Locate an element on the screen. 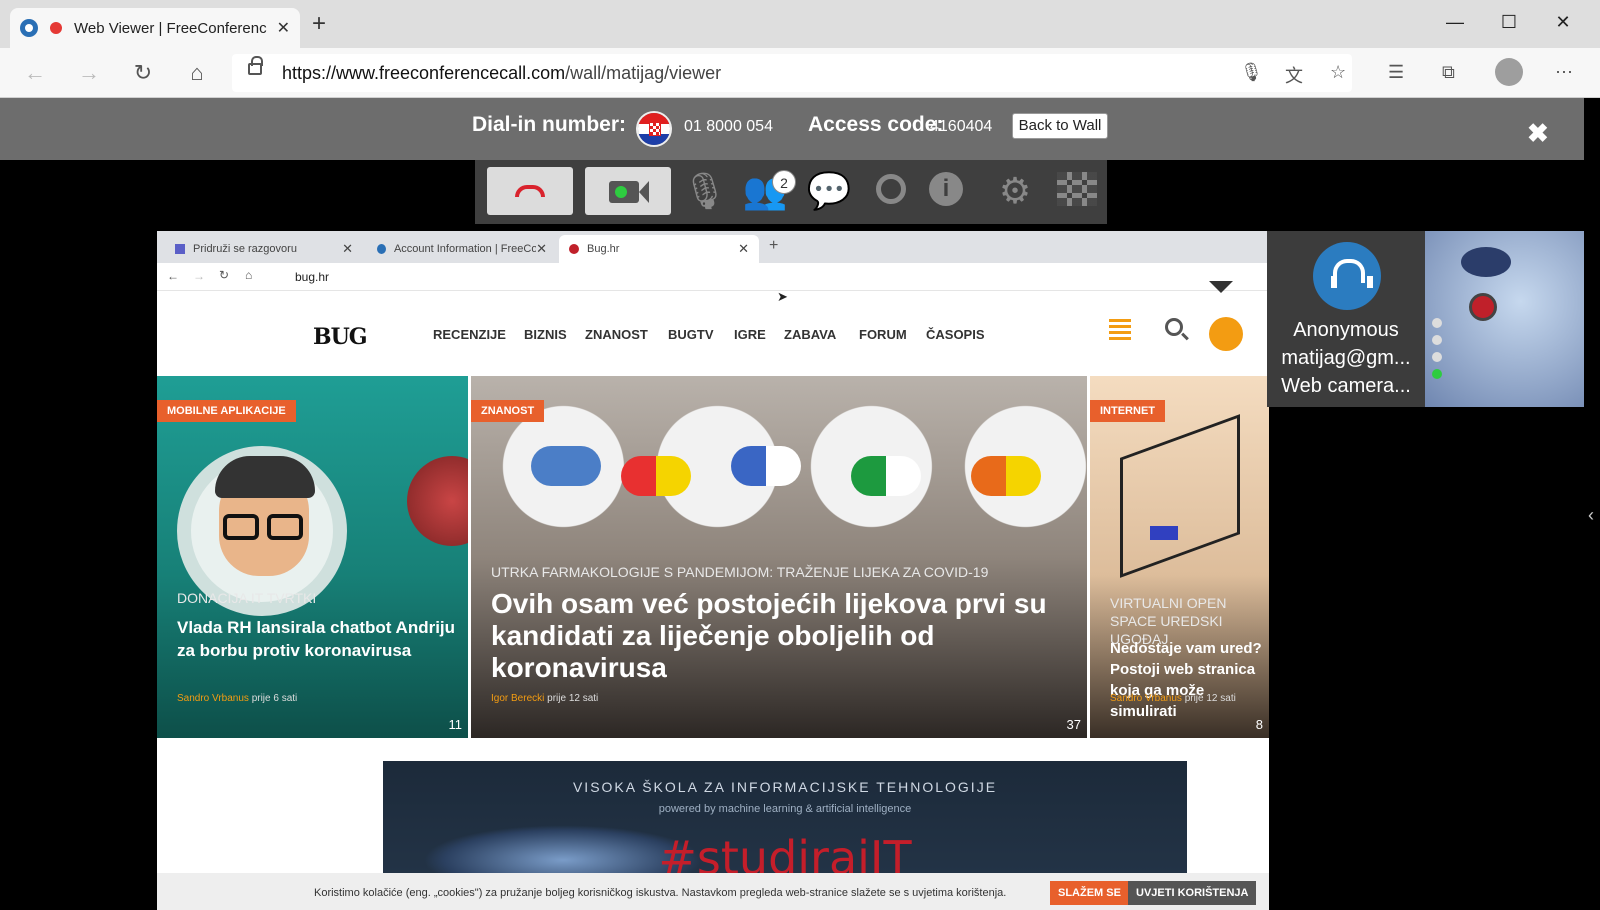  profile-avatar is located at coordinates (1509, 72).